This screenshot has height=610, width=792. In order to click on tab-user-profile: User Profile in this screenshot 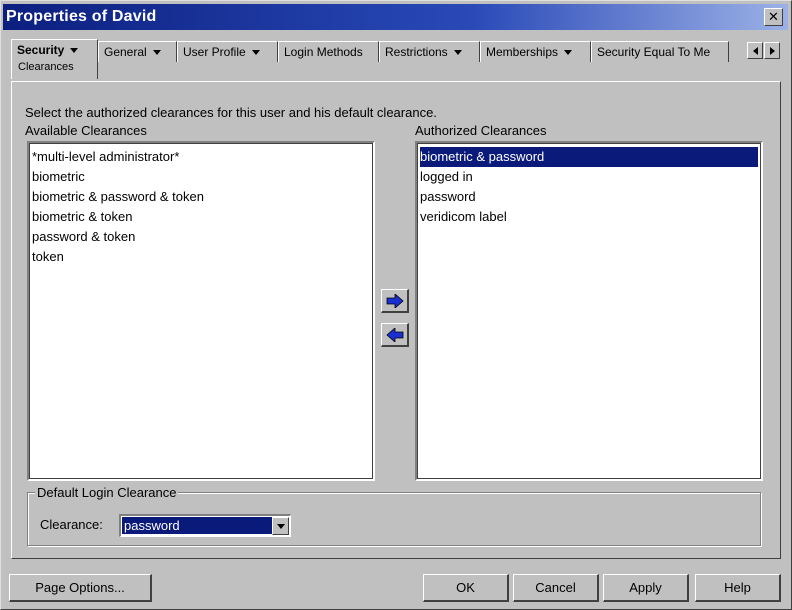, I will do `click(227, 51)`.